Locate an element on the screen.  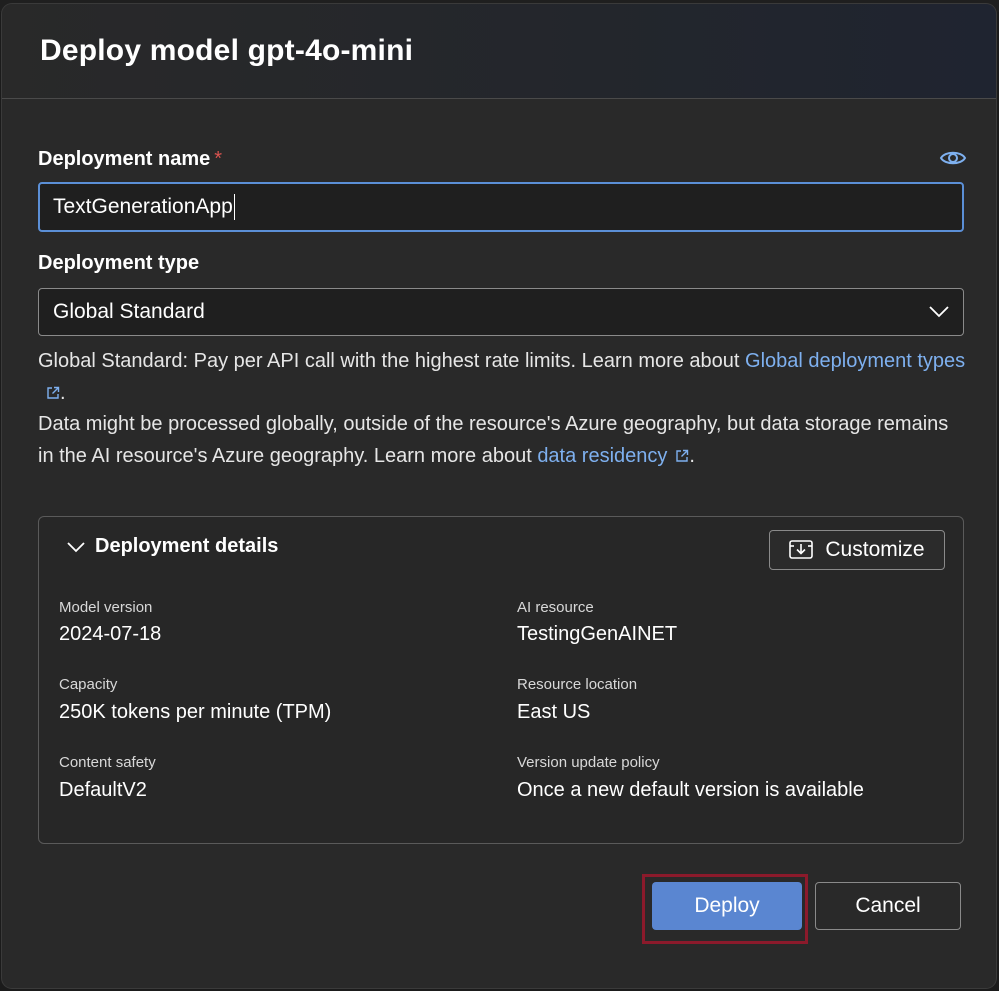
version-update-policy-label: Version update policy is located at coordinates (588, 762).